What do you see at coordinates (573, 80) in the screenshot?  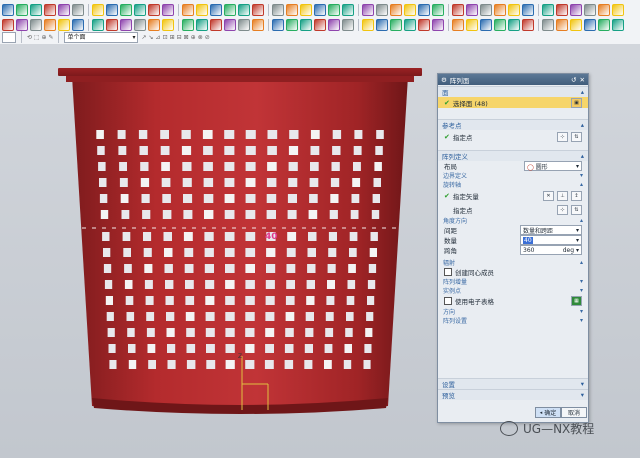 I see `reset-icon: ↺` at bounding box center [573, 80].